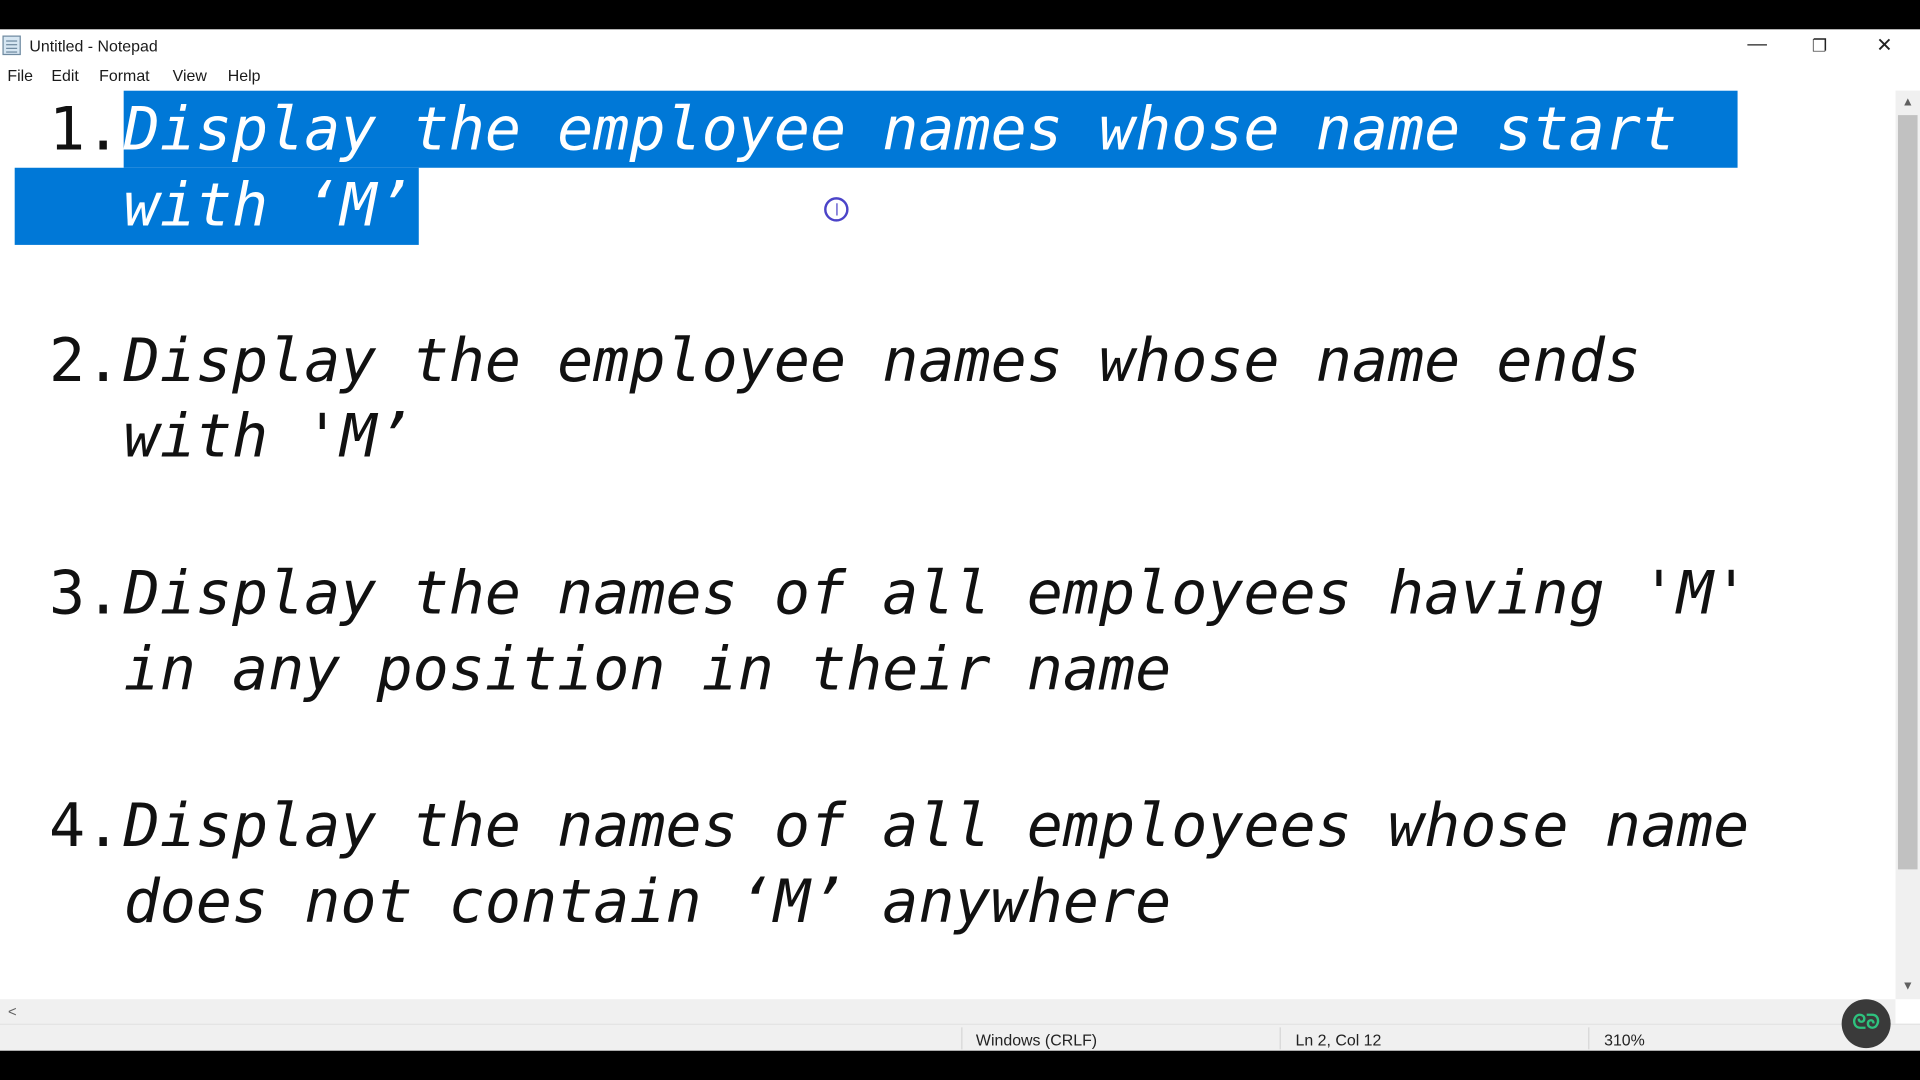 Image resolution: width=1920 pixels, height=1080 pixels. Describe the element at coordinates (960, 45) in the screenshot. I see `title-bar: Untitled - Notepad — ❐ ✕` at that location.